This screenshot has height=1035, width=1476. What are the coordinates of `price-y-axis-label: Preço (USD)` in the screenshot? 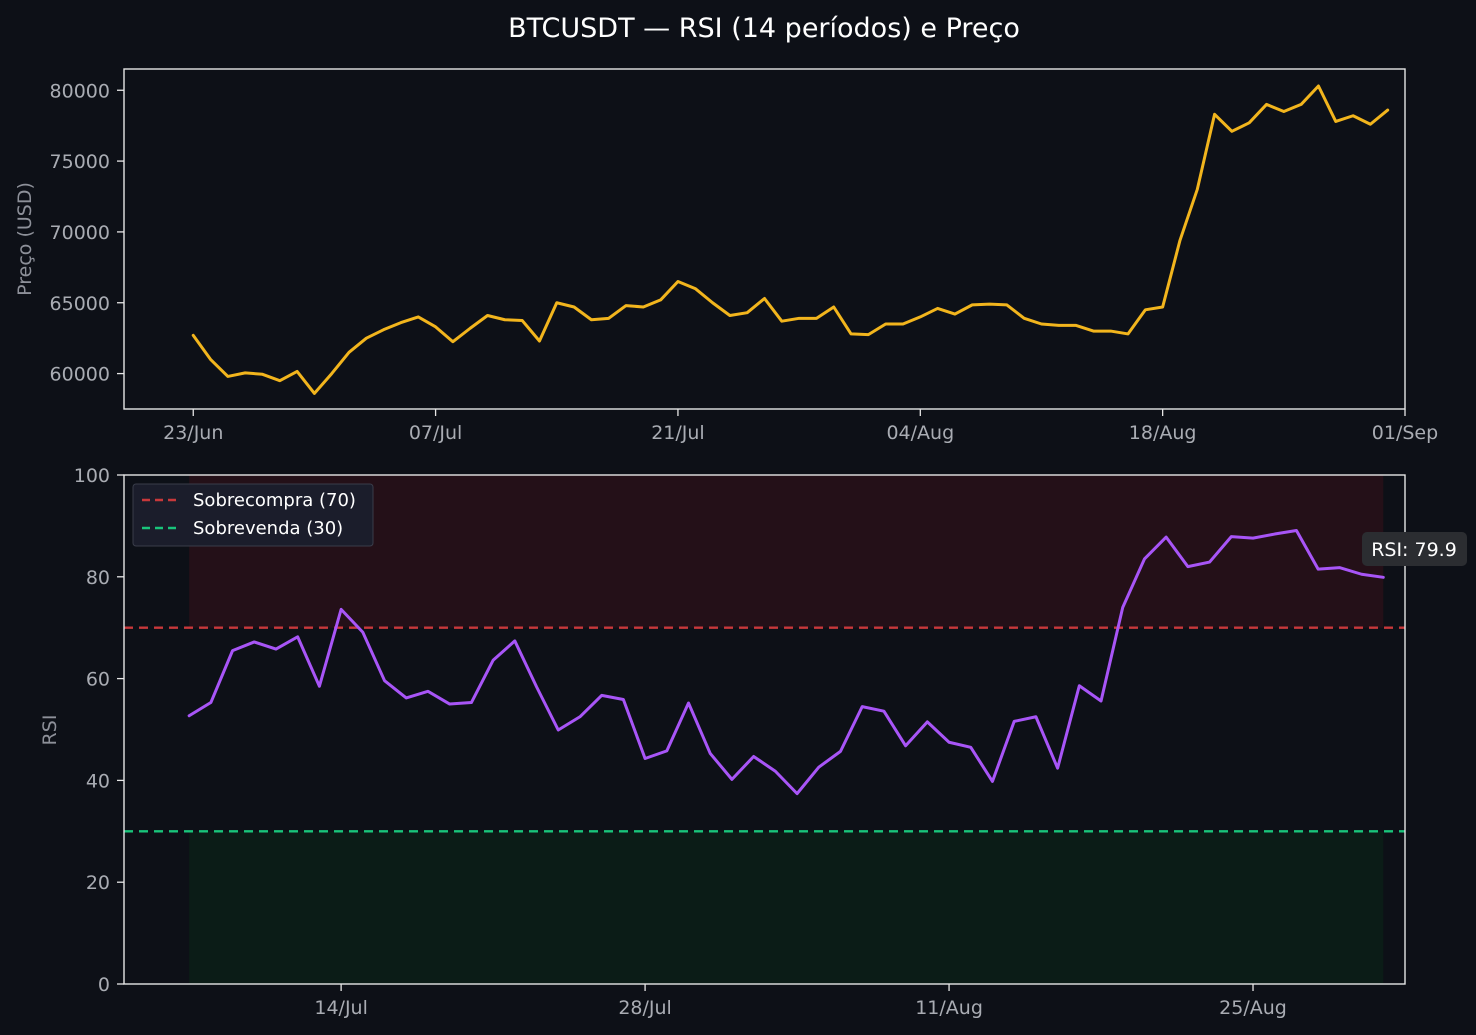 It's located at (25, 239).